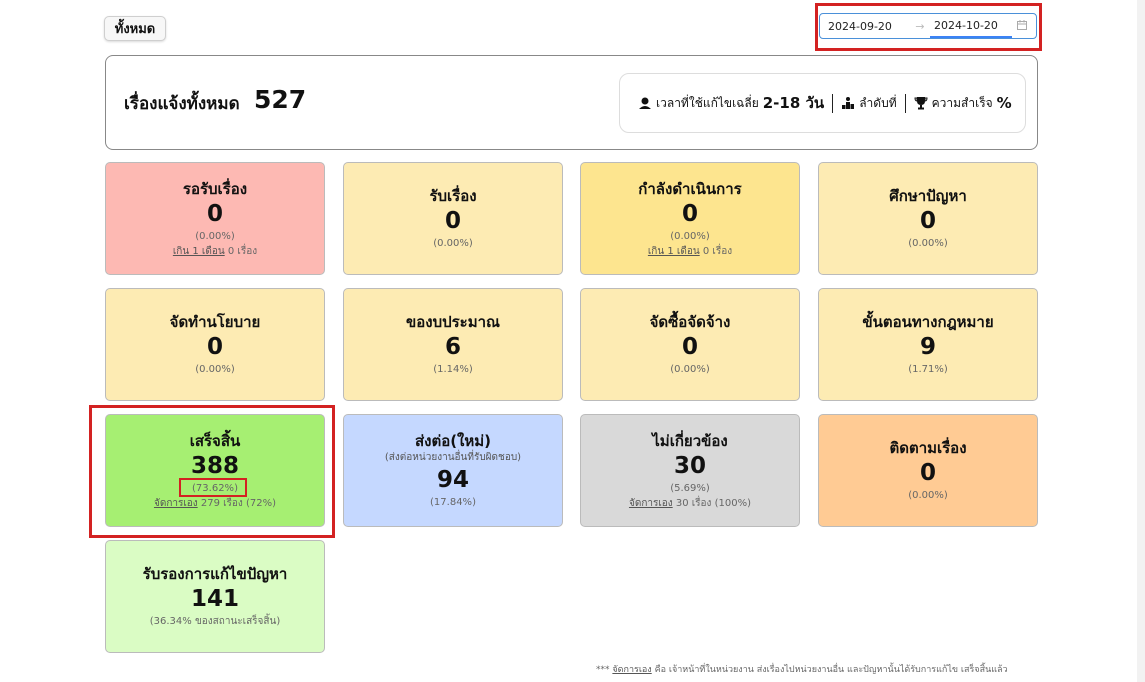  What do you see at coordinates (928, 448) in the screenshot?
I see `card-title: ติดตามเรื่อง` at bounding box center [928, 448].